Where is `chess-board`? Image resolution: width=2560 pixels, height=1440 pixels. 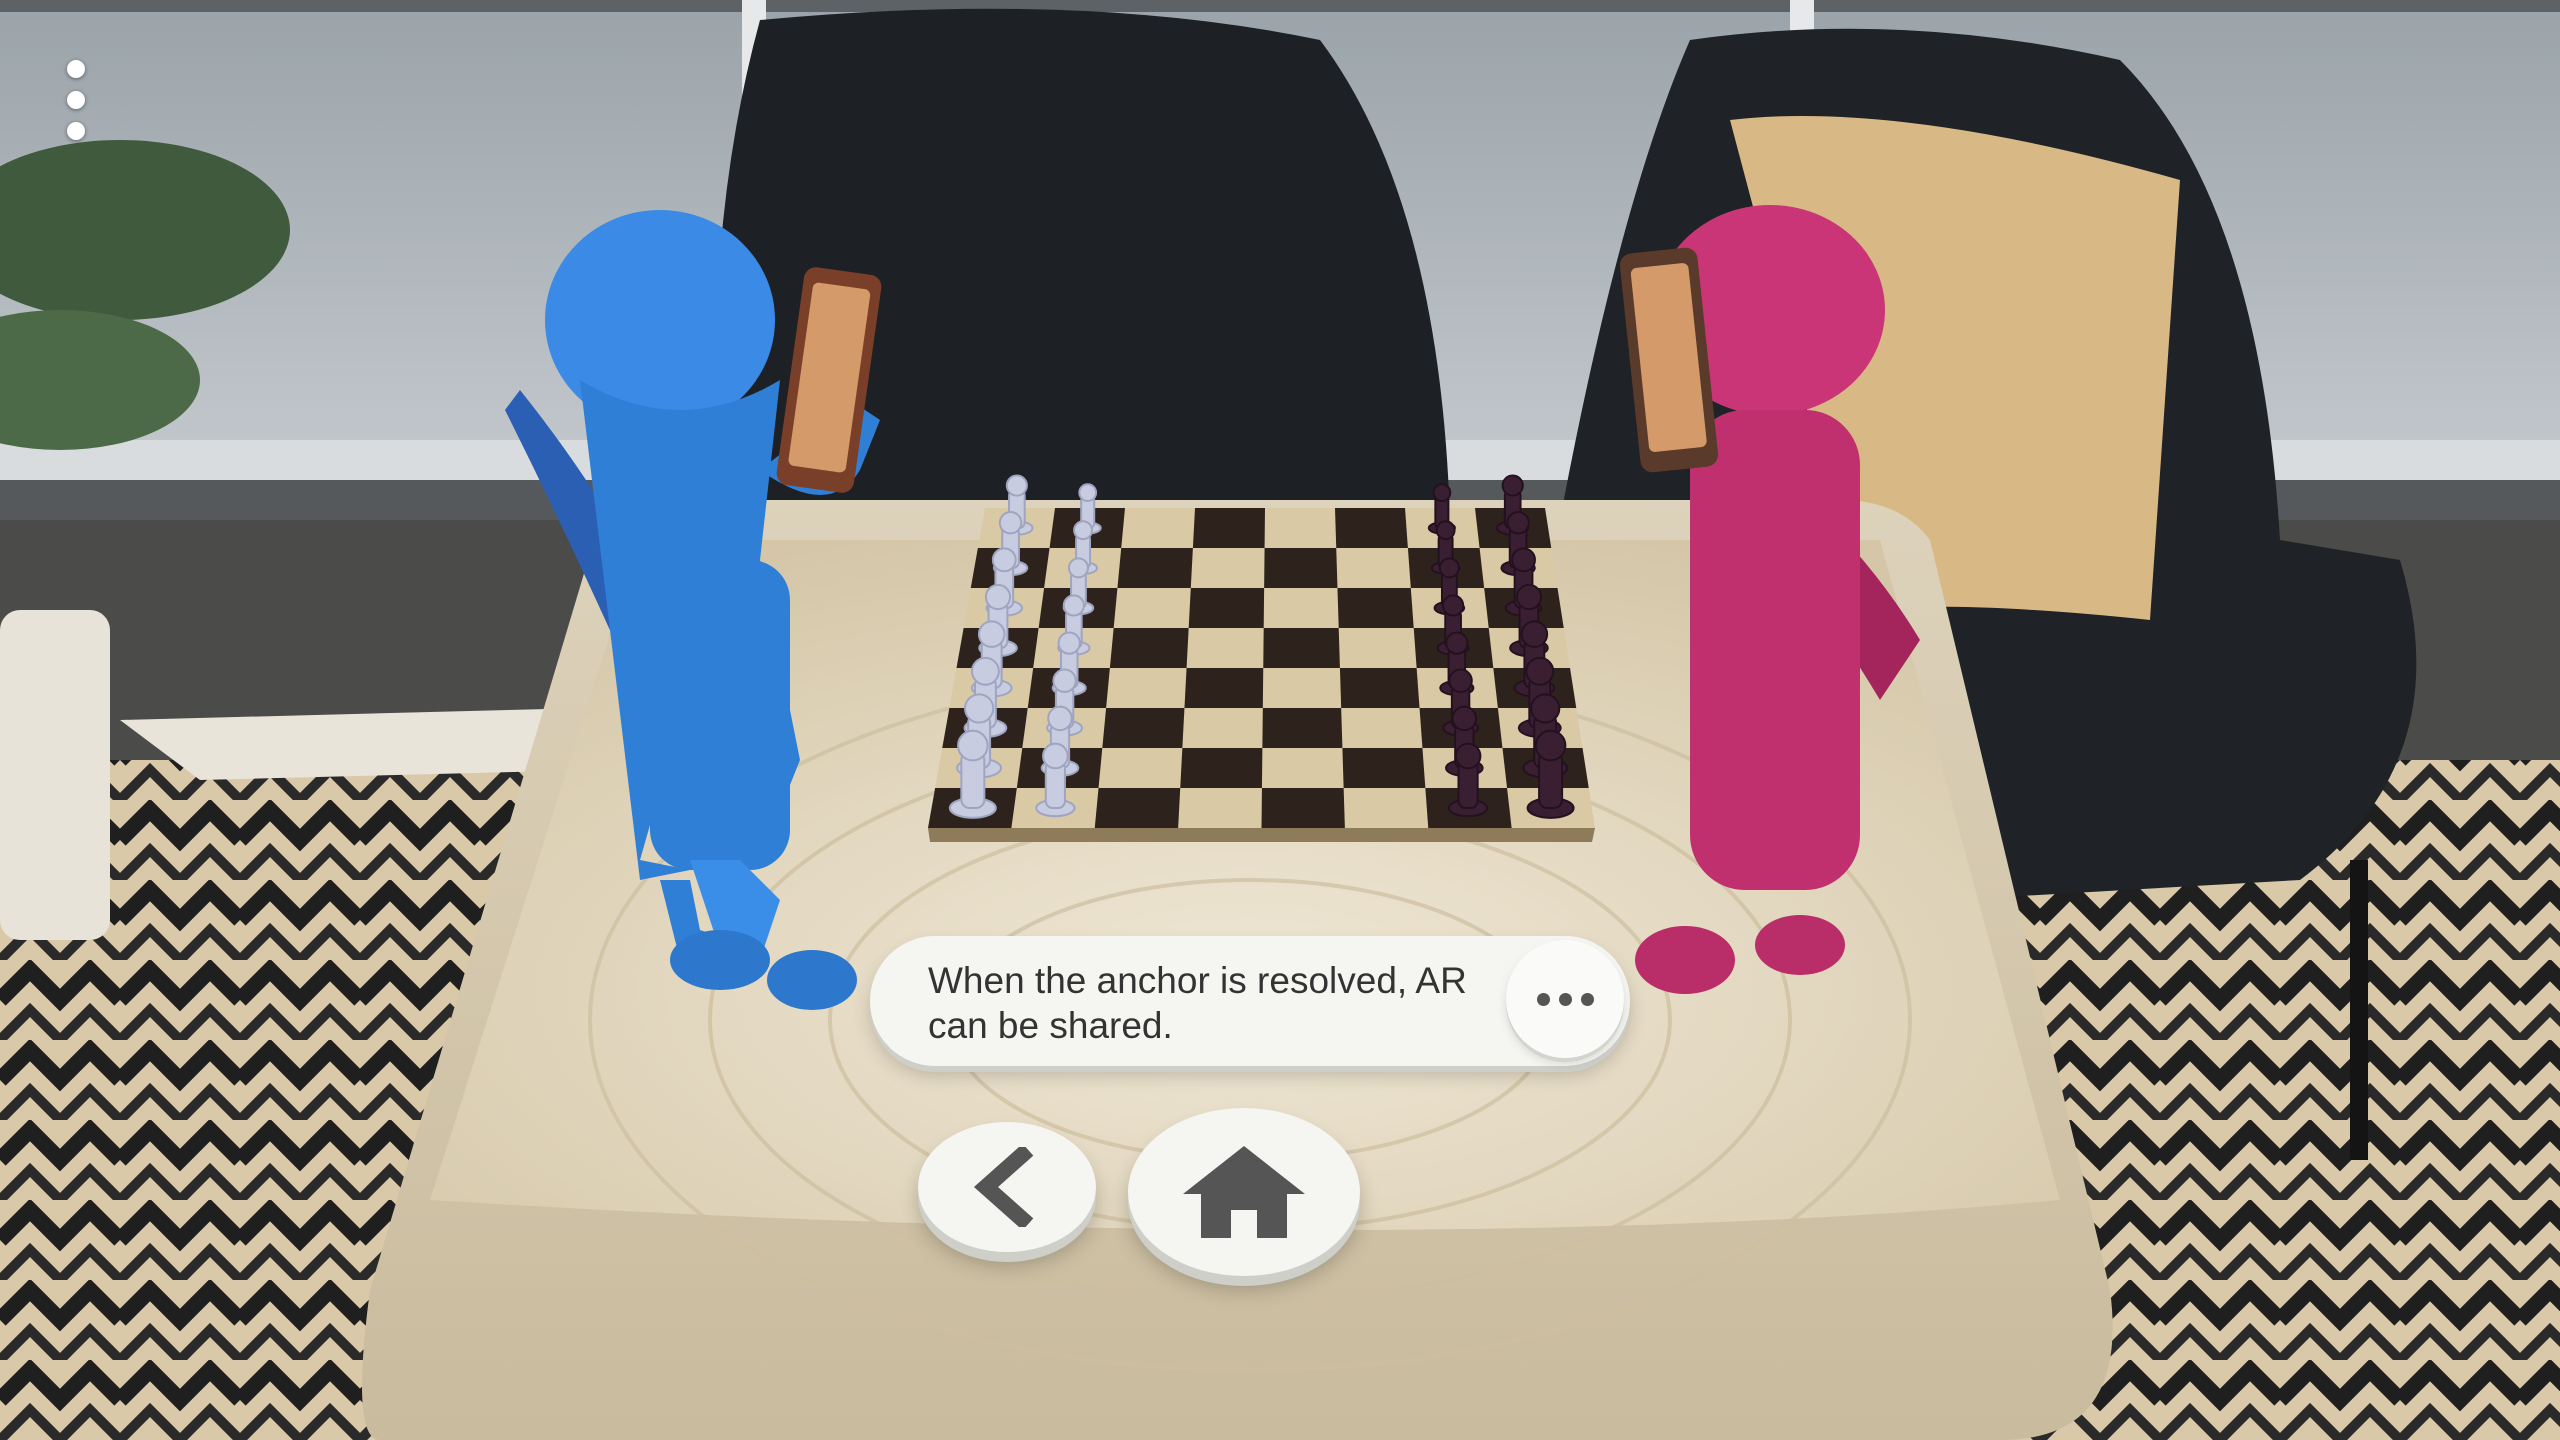 chess-board is located at coordinates (1261, 675).